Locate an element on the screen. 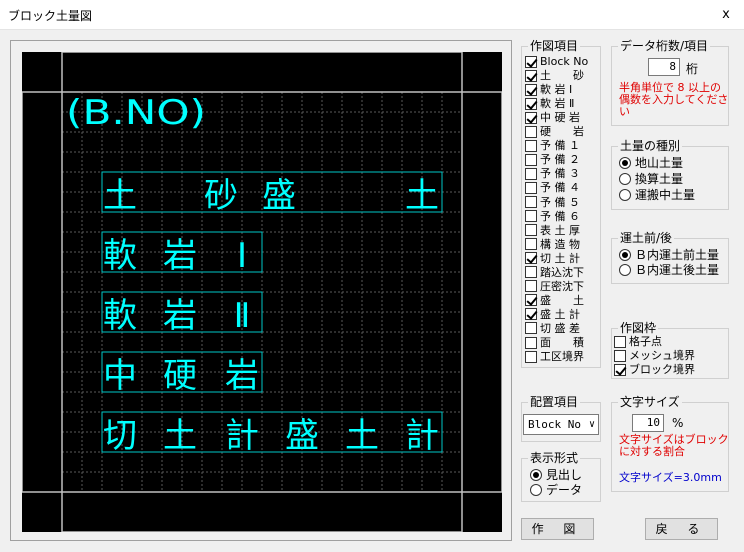  draw-item-17: 盛 土 is located at coordinates (554, 300).